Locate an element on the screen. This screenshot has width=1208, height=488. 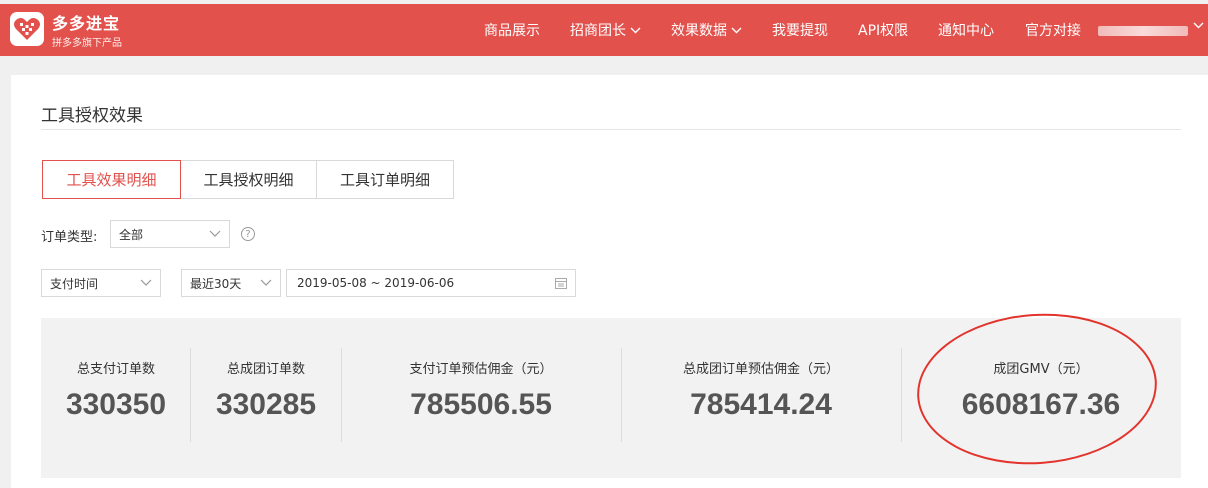
nav-label: 官方对接 is located at coordinates (1053, 31).